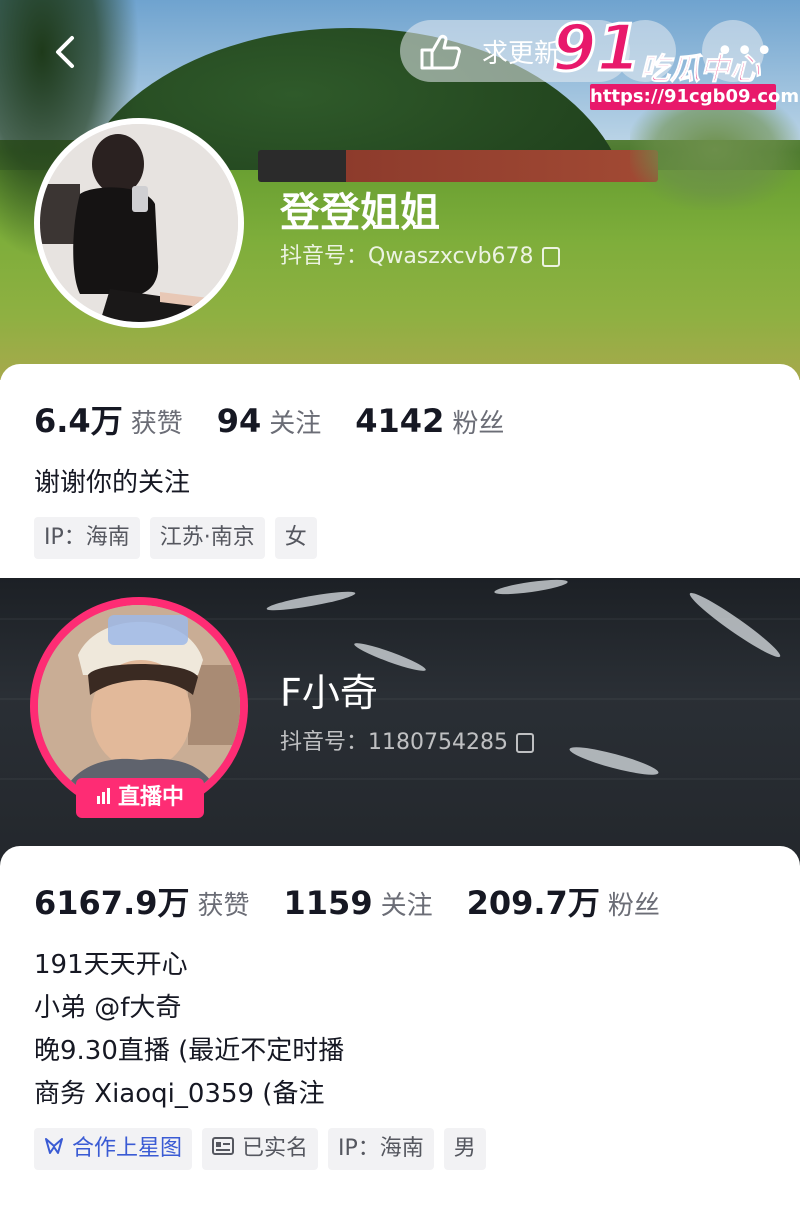 The height and width of the screenshot is (1207, 800). I want to click on live-bars-icon, so click(104, 798).